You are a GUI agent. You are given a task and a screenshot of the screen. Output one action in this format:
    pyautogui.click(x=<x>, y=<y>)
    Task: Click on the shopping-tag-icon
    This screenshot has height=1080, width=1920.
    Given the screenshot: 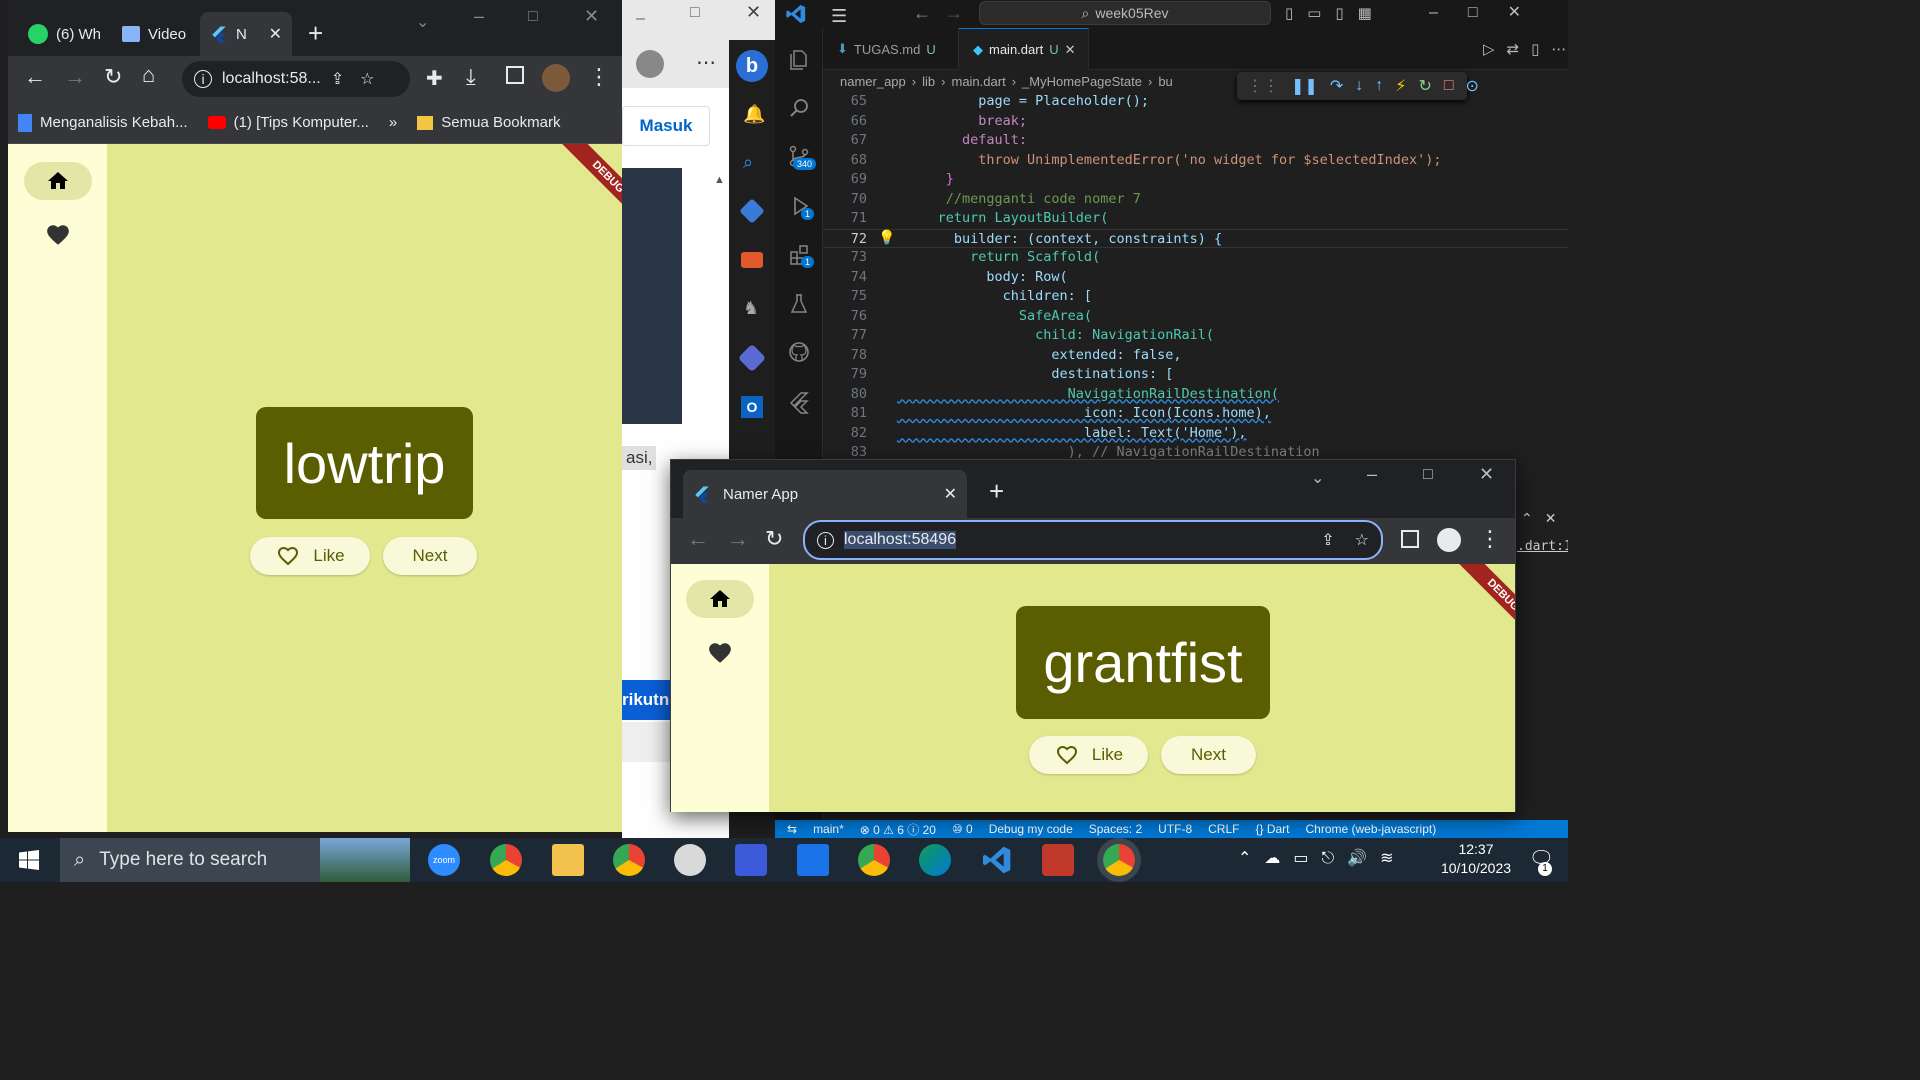 What is the action you would take?
    pyautogui.click(x=752, y=211)
    